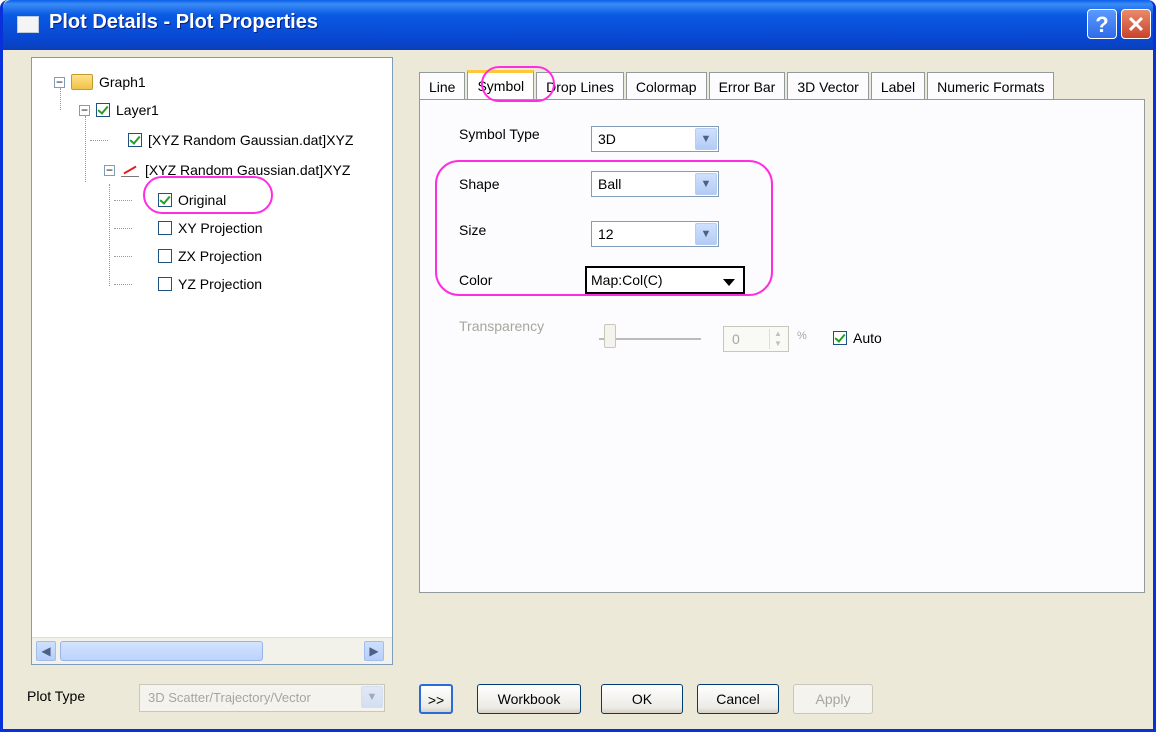 This screenshot has height=732, width=1156. Describe the element at coordinates (828, 86) in the screenshot. I see `tab-3d-vector: 3D Vector` at that location.